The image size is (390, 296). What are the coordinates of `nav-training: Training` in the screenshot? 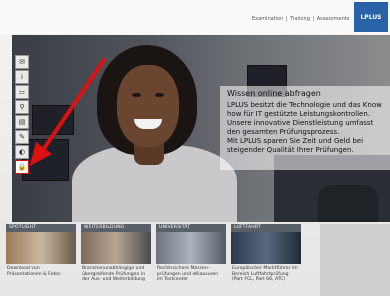 It's located at (300, 19).